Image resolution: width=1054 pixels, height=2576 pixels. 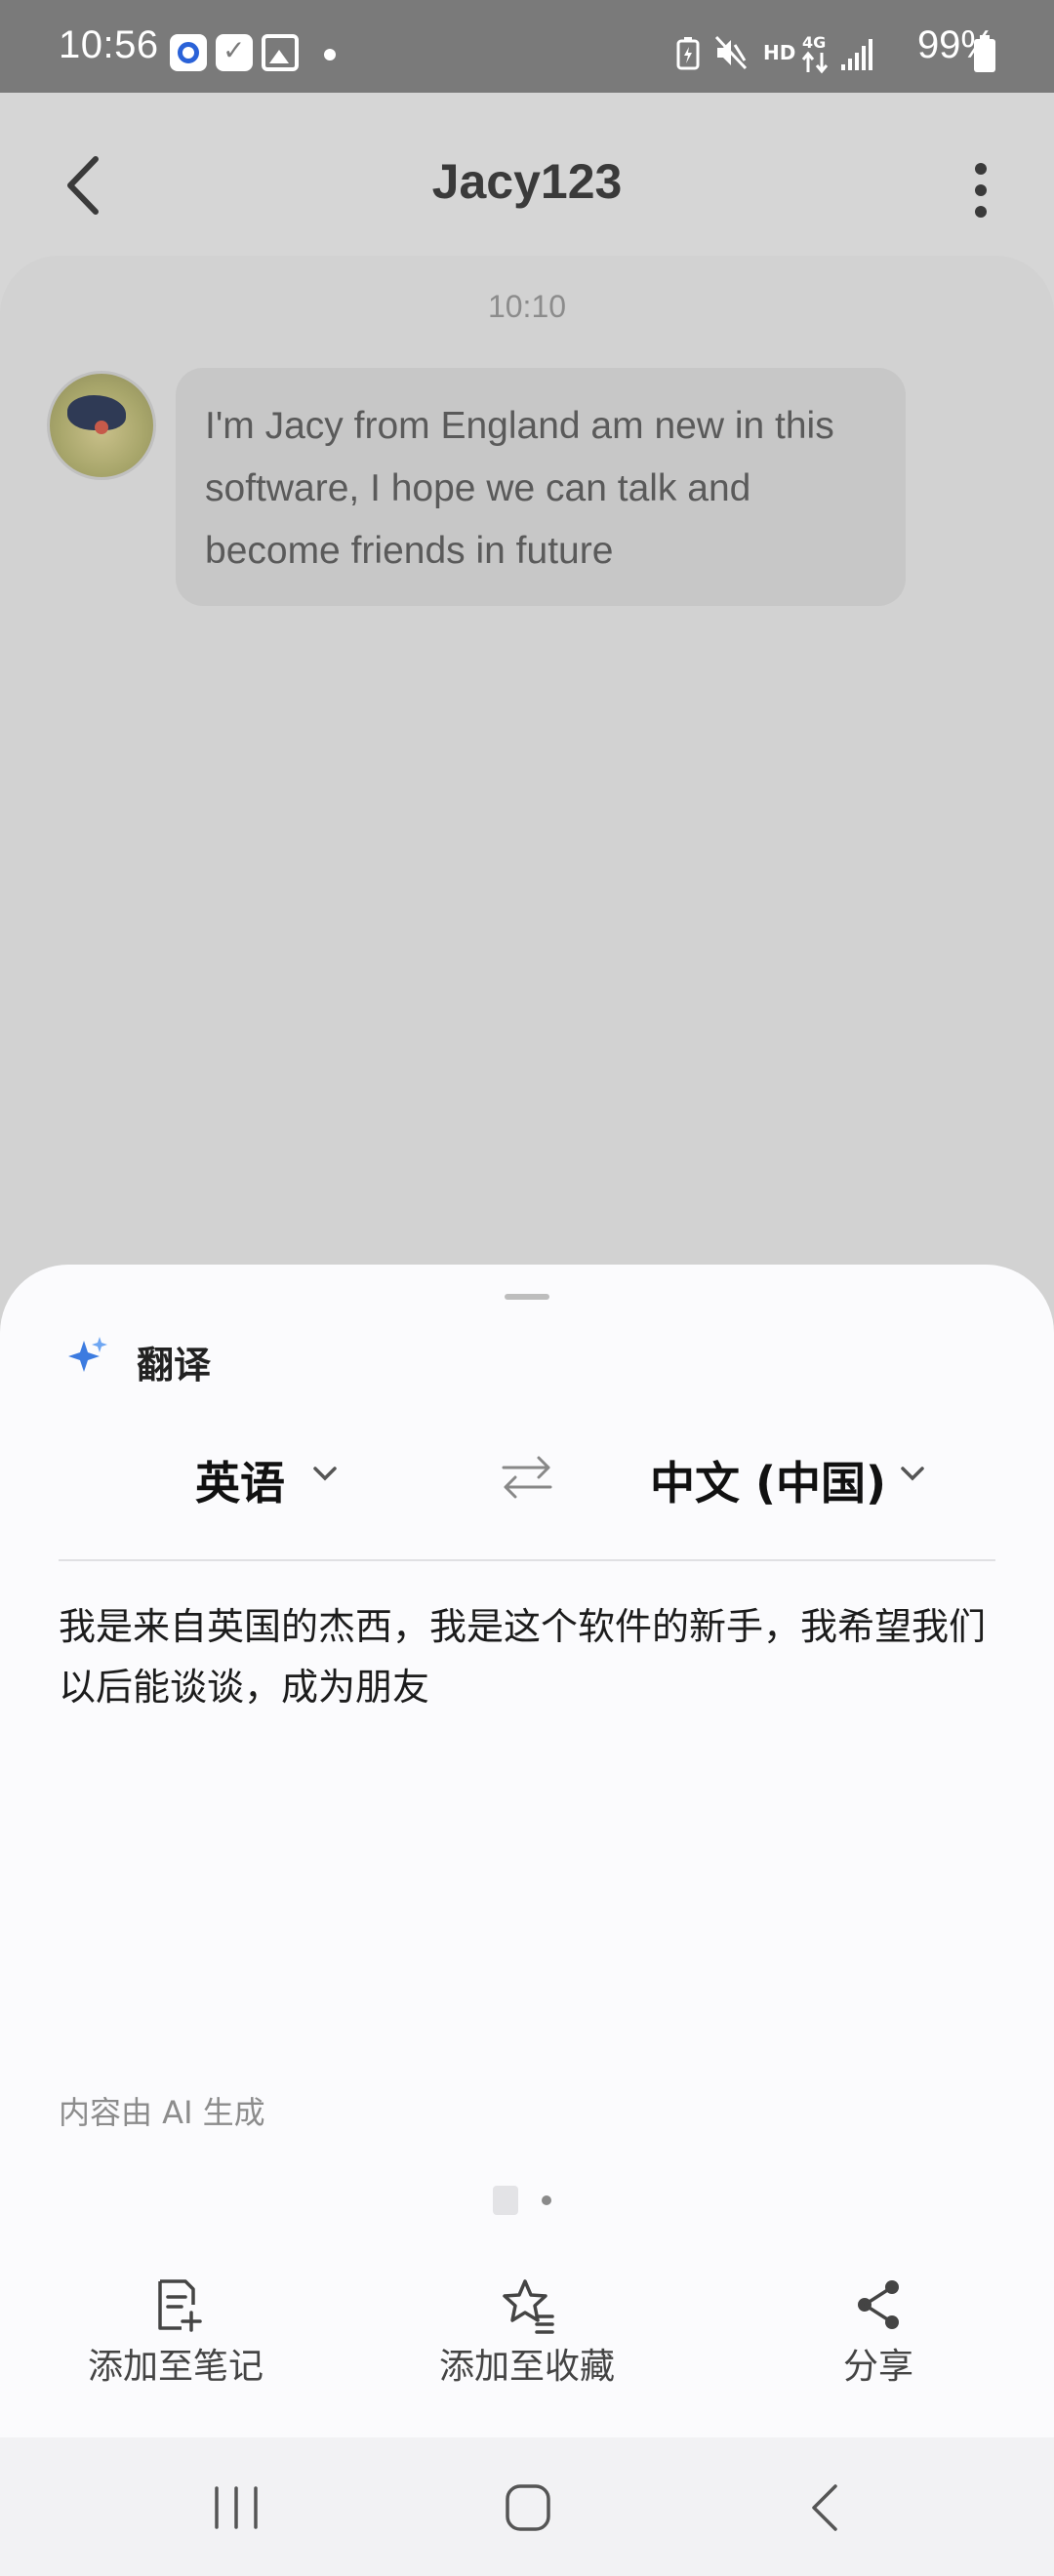 What do you see at coordinates (815, 42) in the screenshot?
I see `network-type: 4G` at bounding box center [815, 42].